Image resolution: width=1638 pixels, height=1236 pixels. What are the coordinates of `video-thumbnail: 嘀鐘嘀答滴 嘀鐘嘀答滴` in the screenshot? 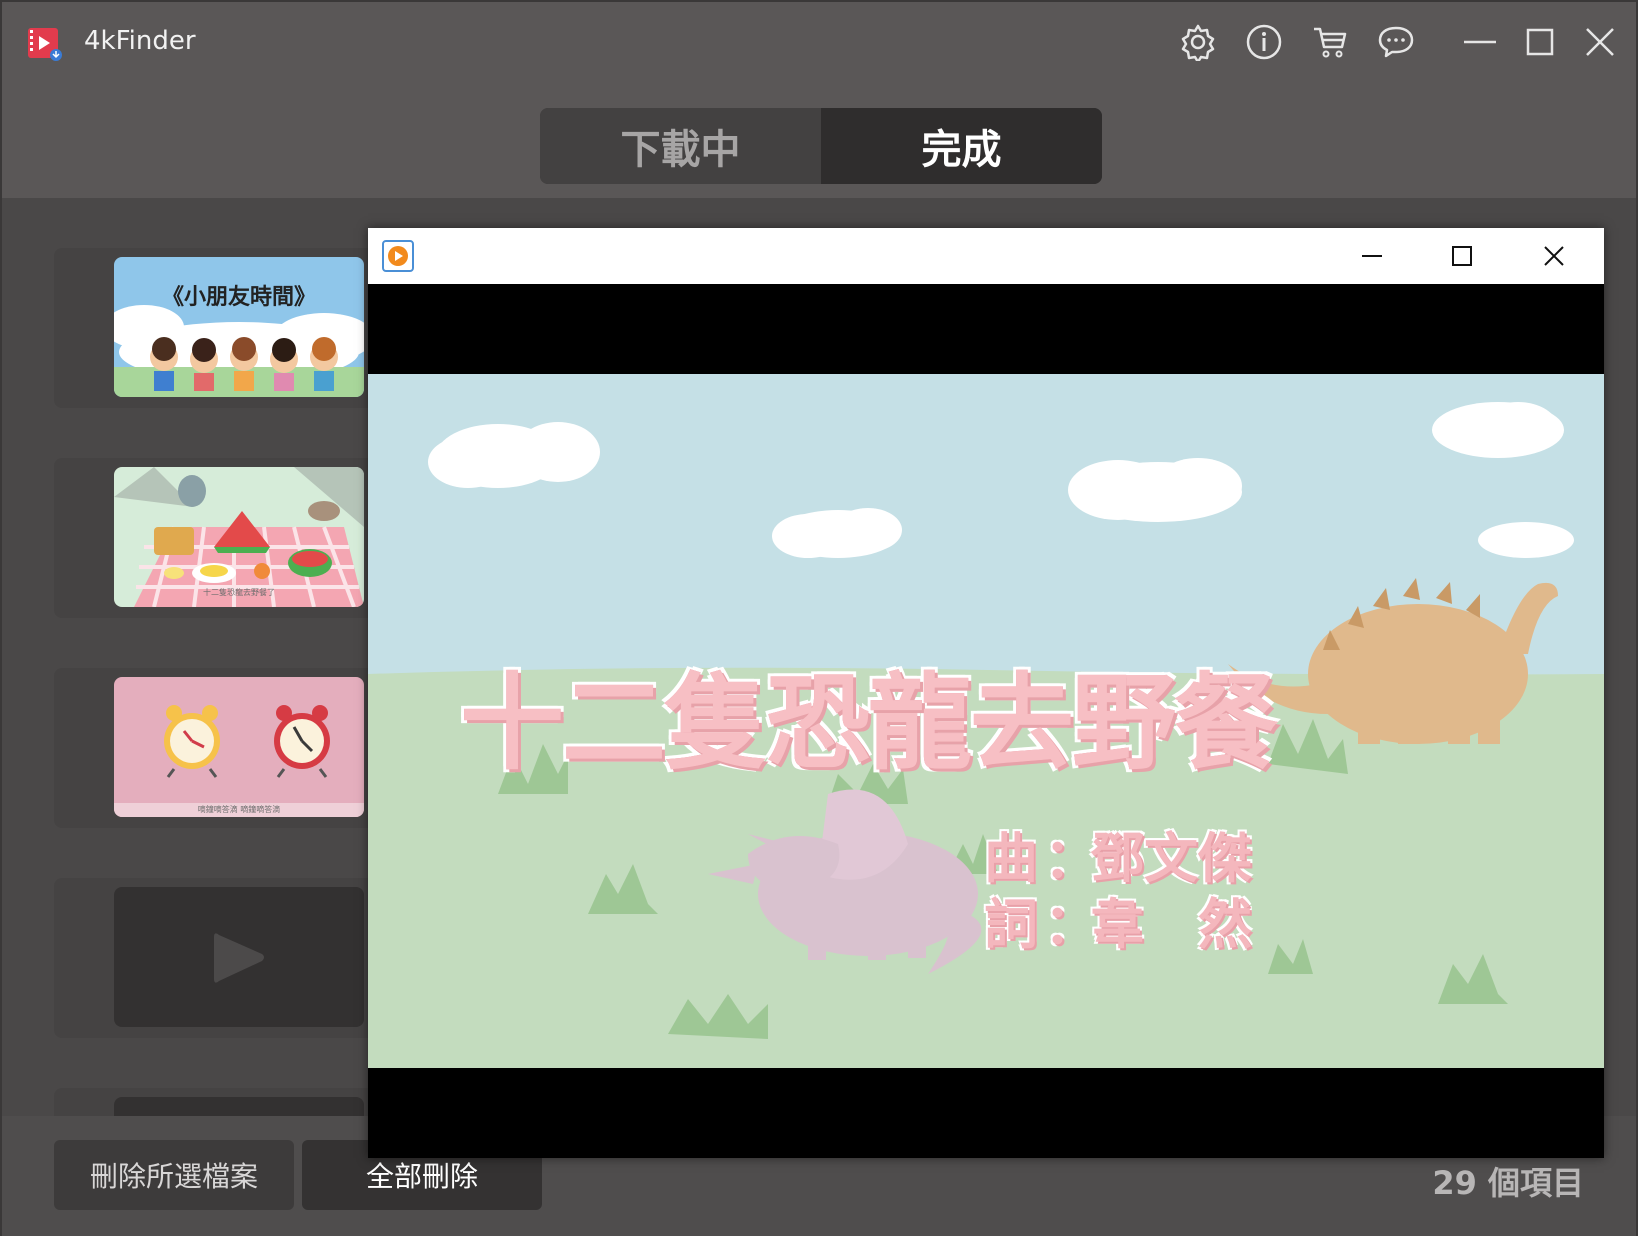 It's located at (239, 747).